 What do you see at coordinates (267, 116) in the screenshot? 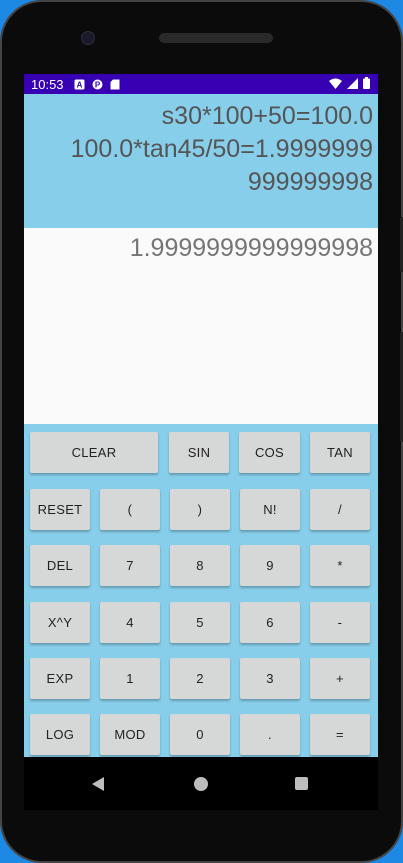
I see `history-line: s30*100+50=100.0` at bounding box center [267, 116].